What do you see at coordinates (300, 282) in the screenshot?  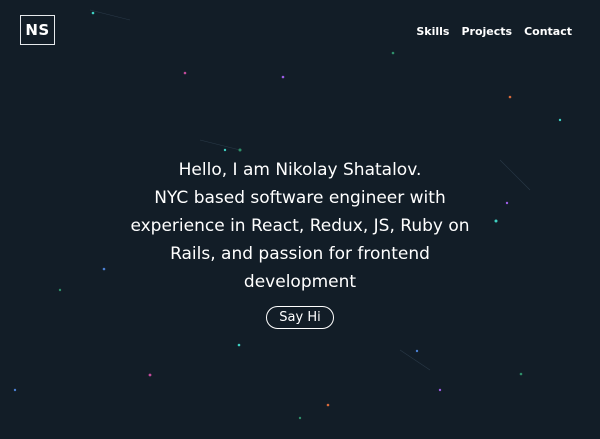 I see `hero-line: development` at bounding box center [300, 282].